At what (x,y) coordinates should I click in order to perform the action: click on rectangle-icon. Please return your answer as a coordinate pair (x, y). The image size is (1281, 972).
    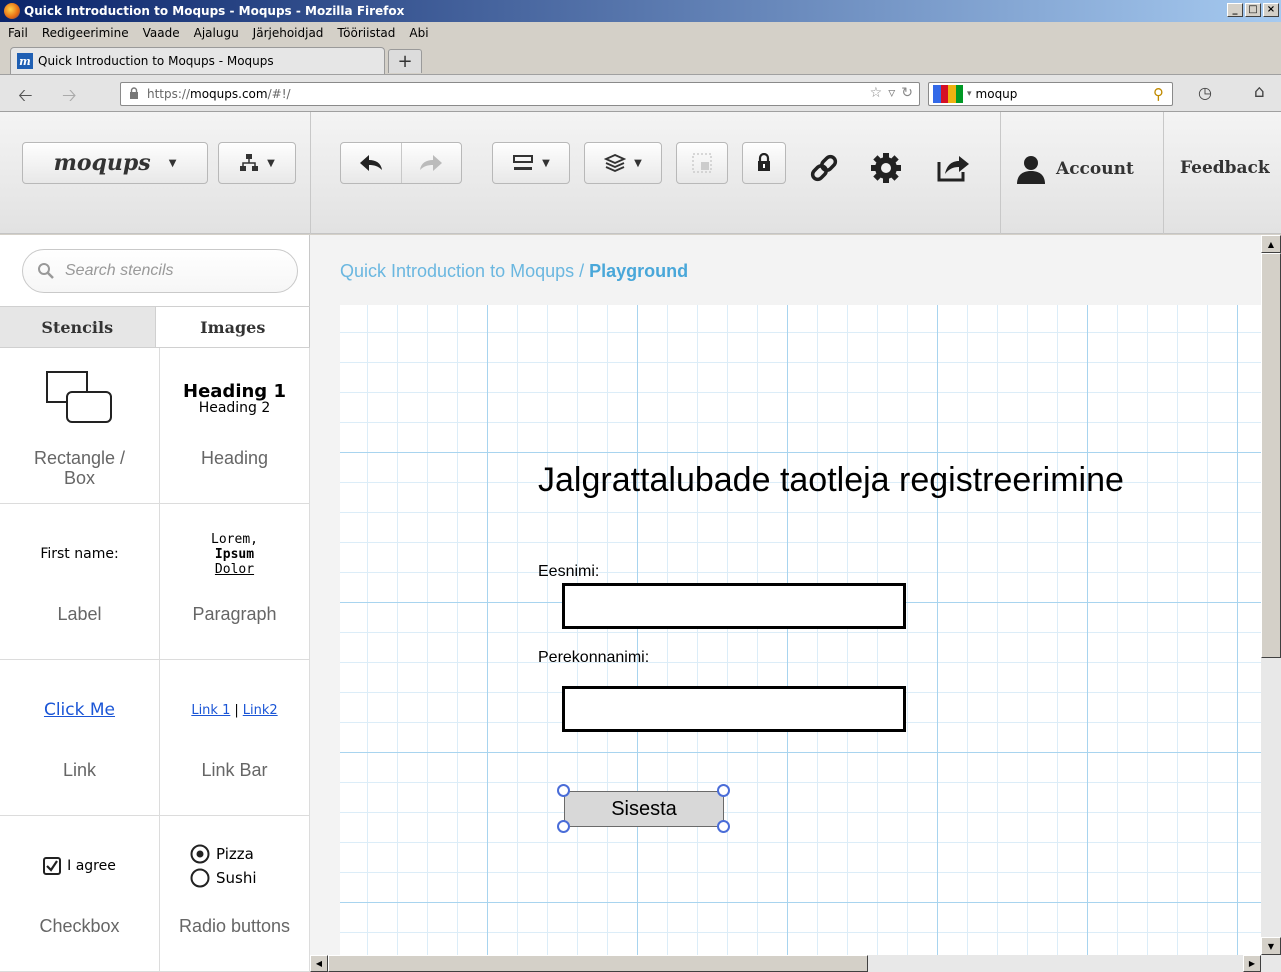
    Looking at the image, I should click on (78, 397).